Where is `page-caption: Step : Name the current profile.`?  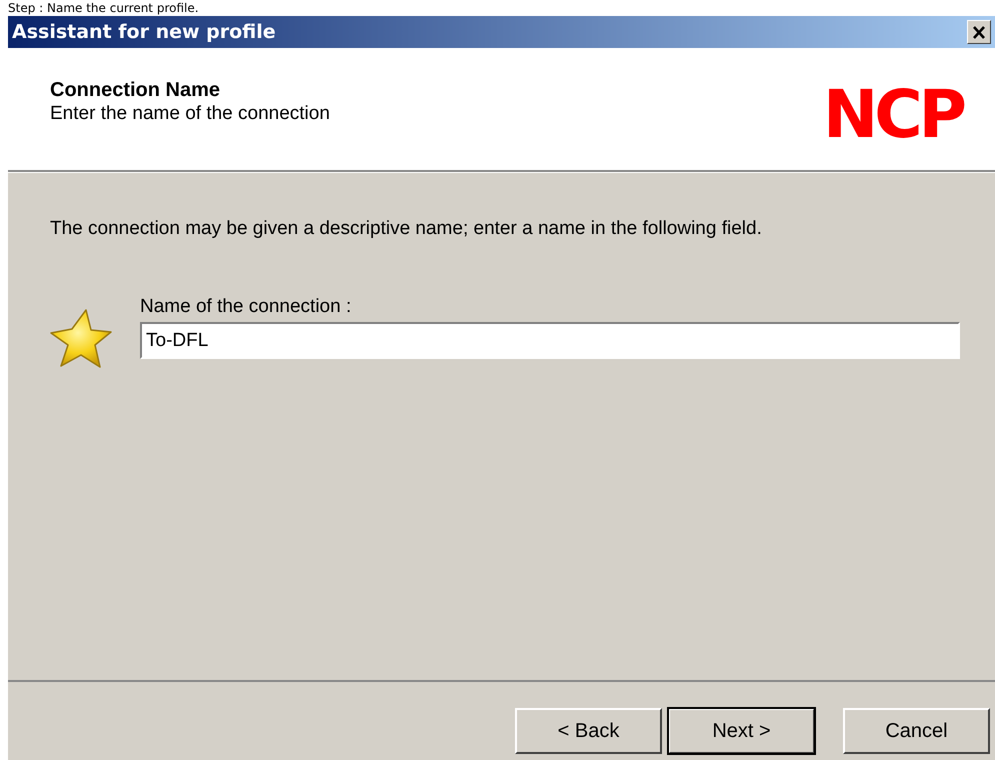
page-caption: Step : Name the current profile. is located at coordinates (103, 8).